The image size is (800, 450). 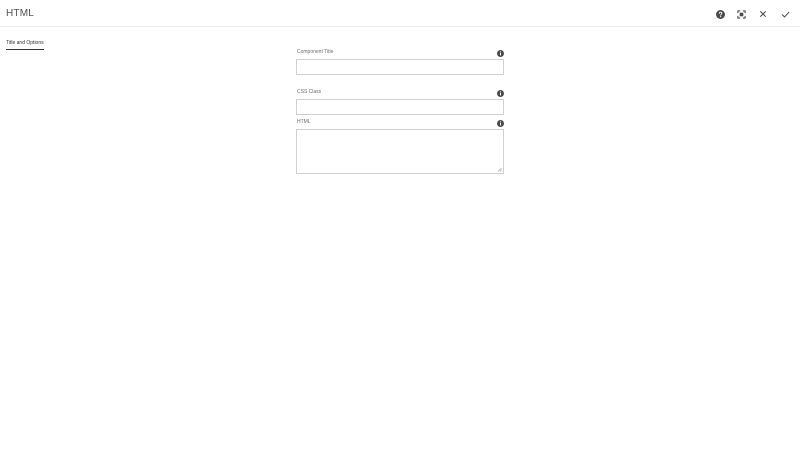 I want to click on html-field: HTML, so click(x=400, y=146).